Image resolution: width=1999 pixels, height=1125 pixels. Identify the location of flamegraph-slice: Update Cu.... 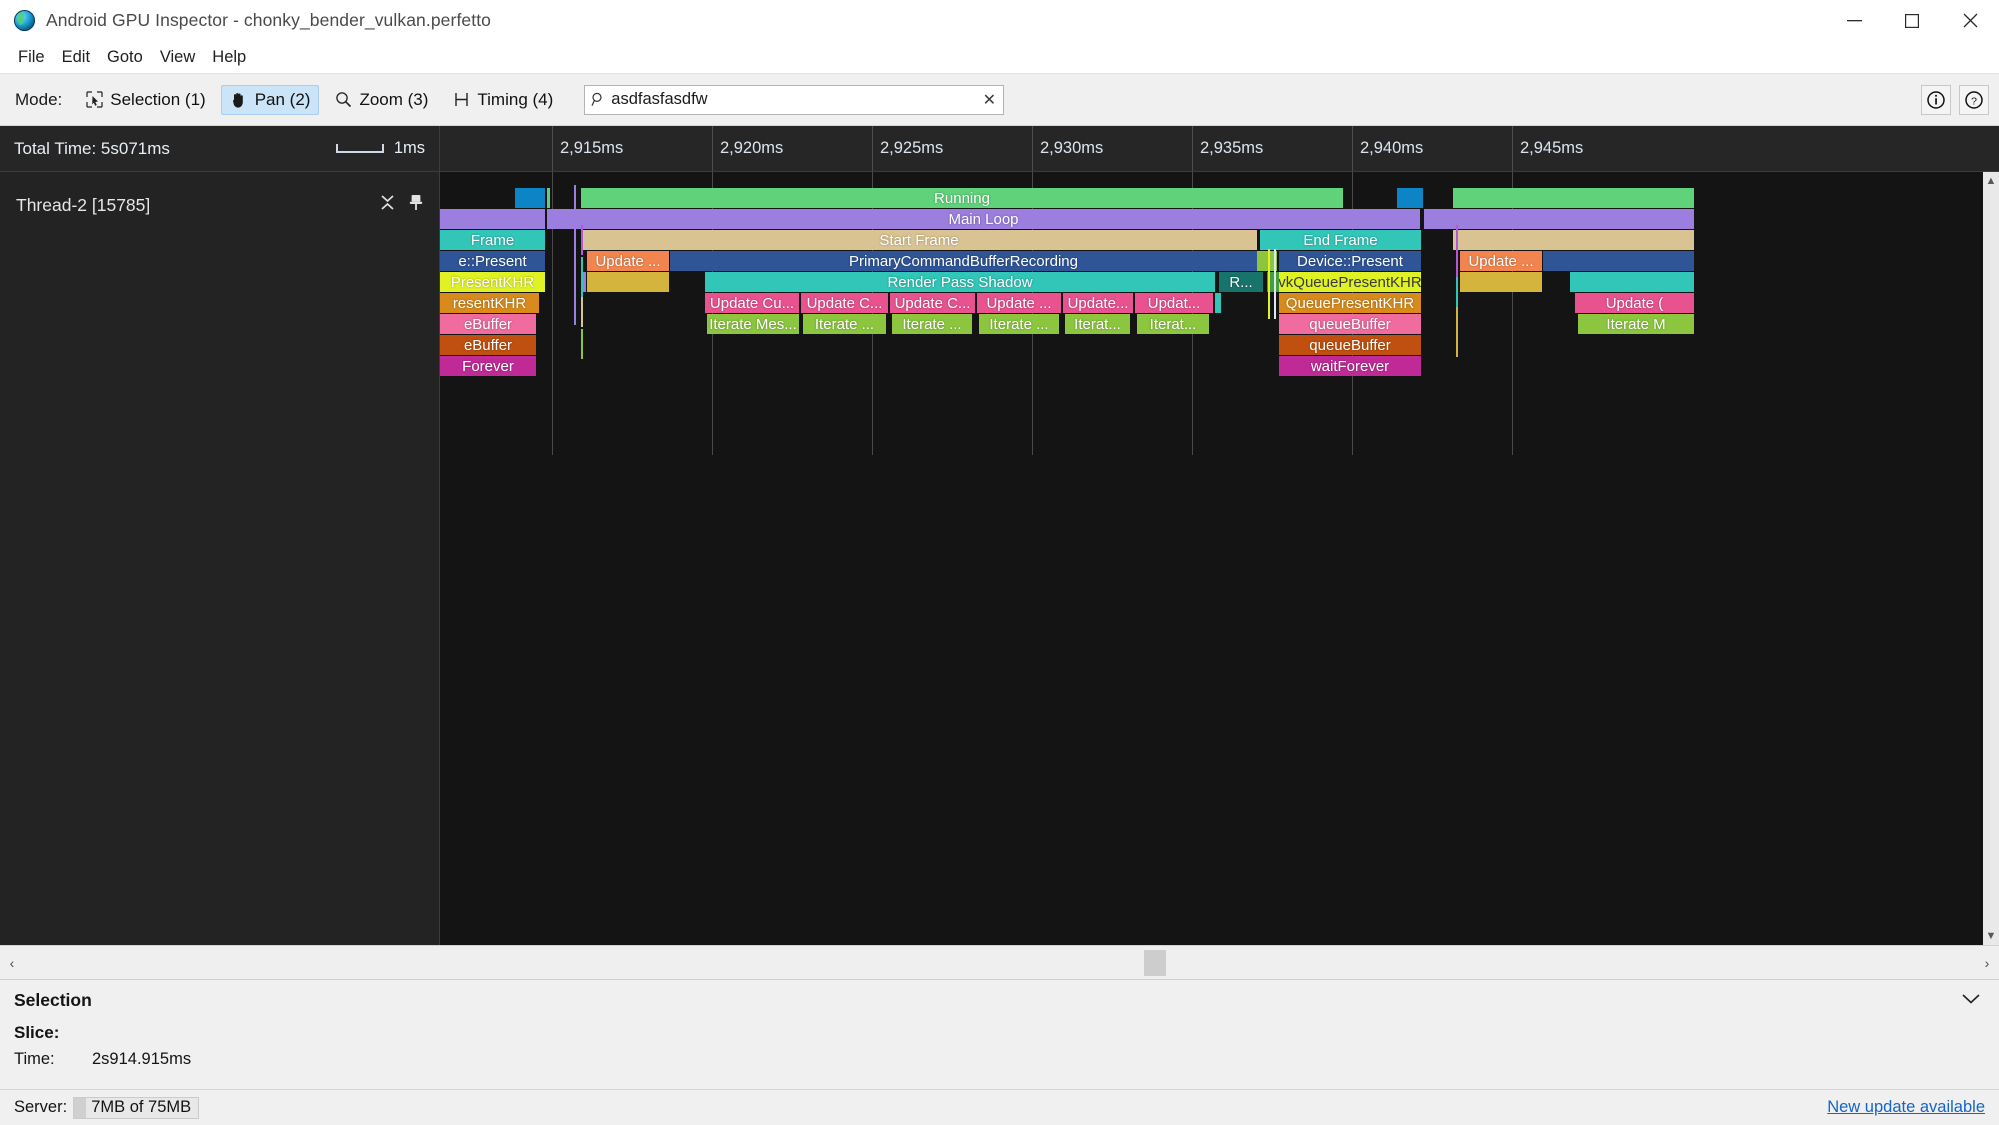
(752, 303).